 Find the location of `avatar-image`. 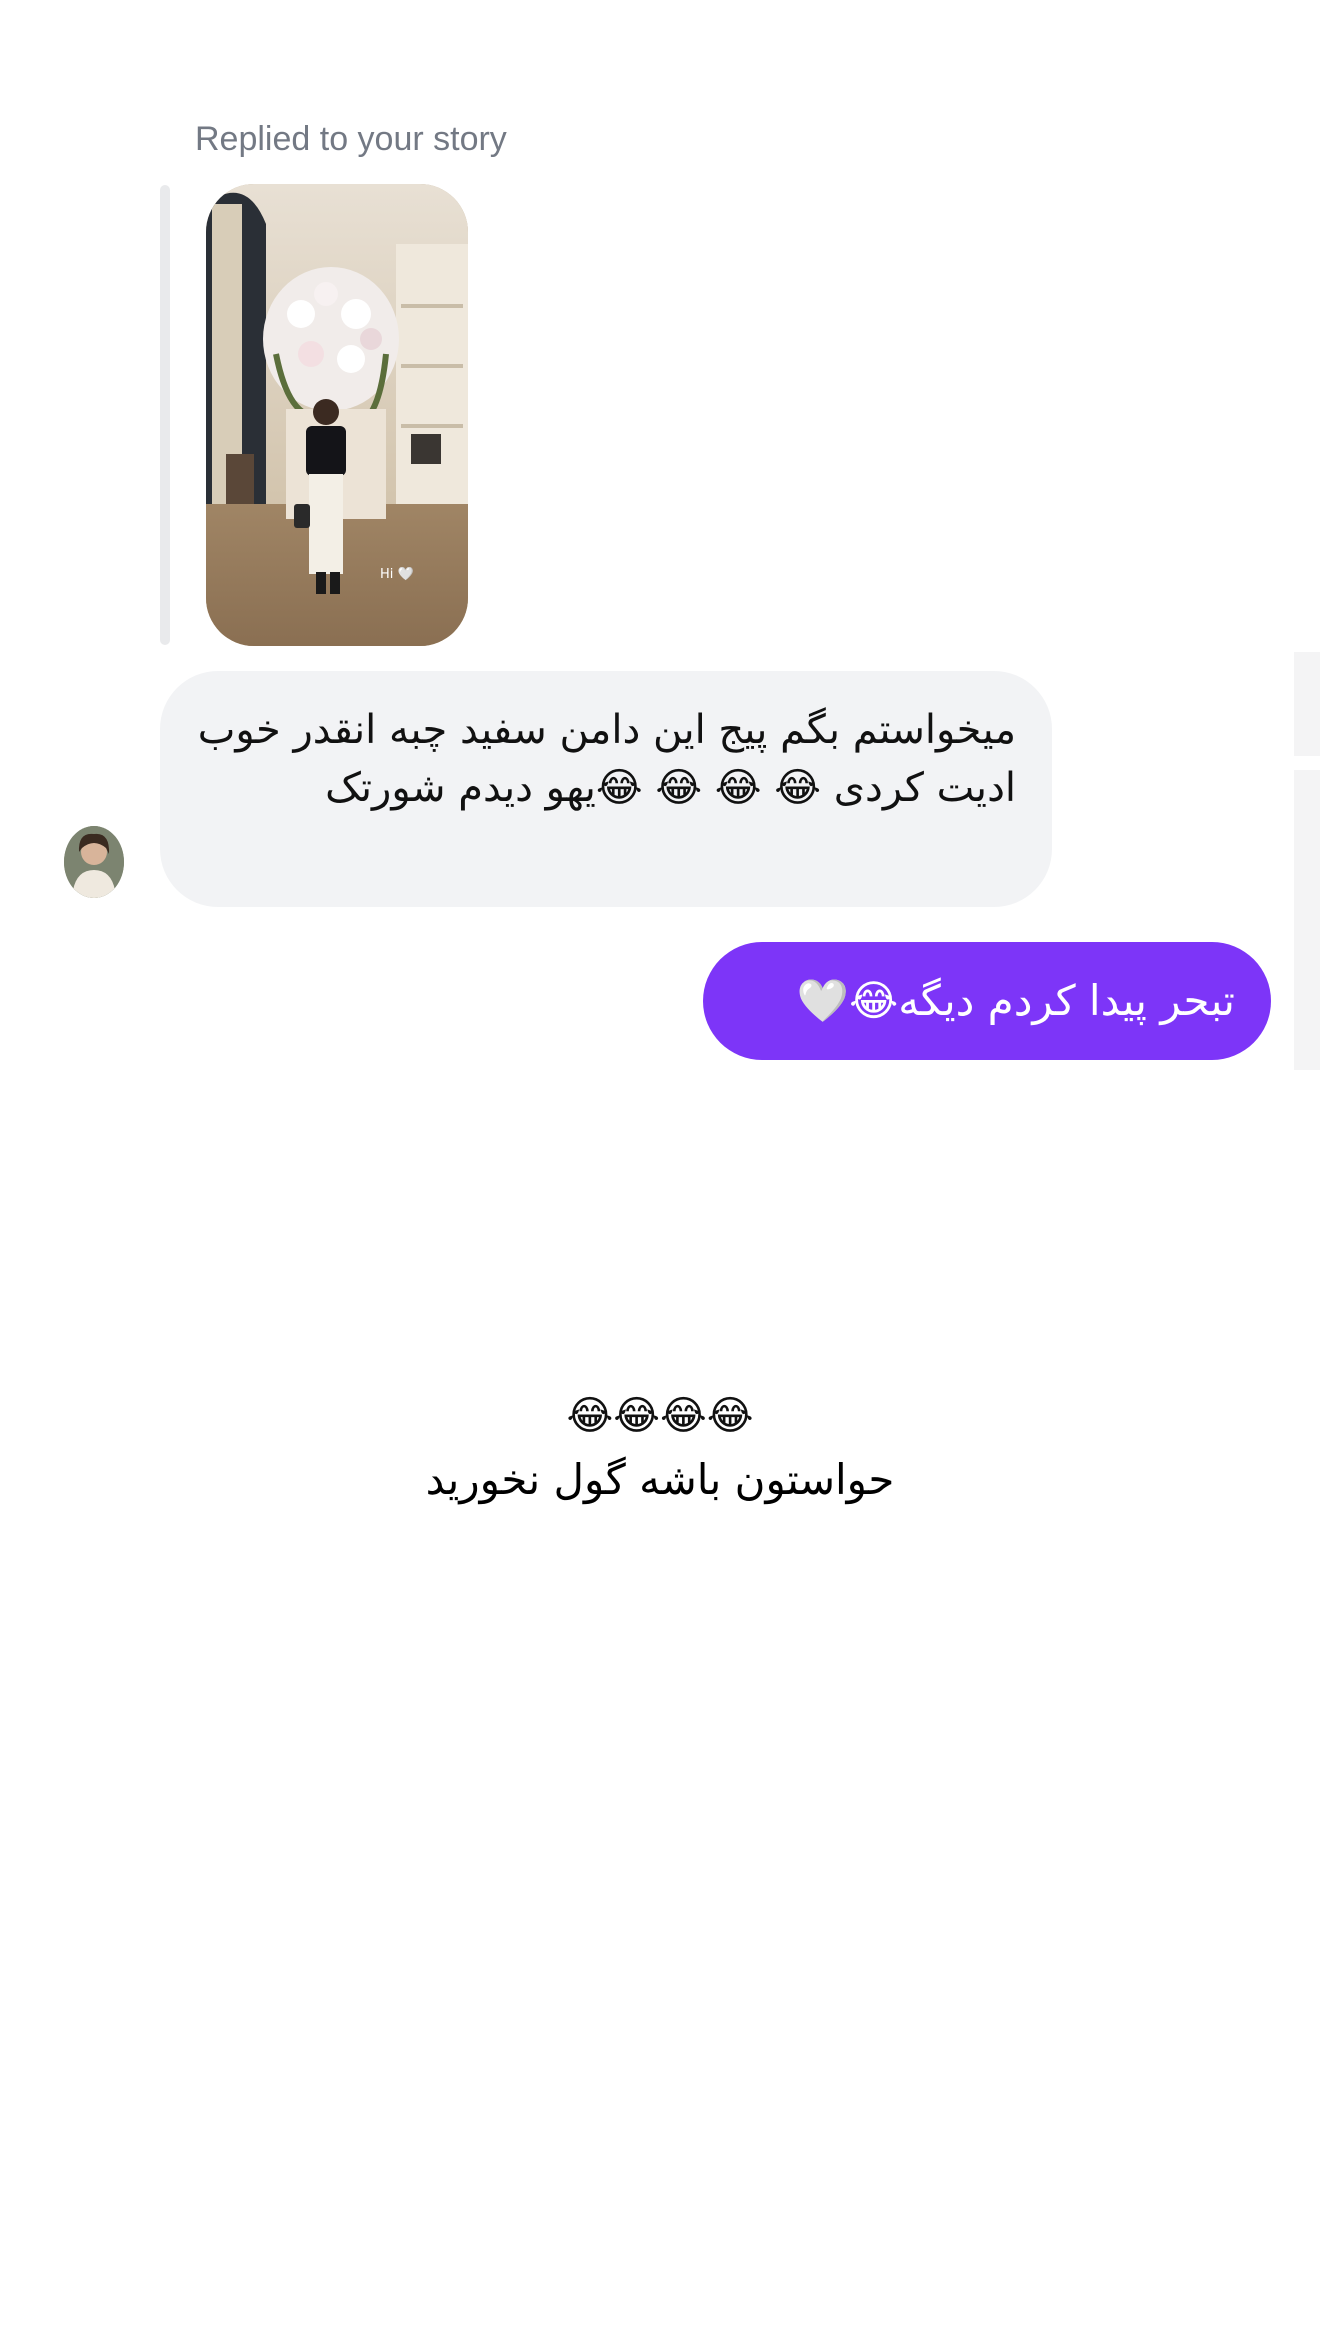

avatar-image is located at coordinates (94, 862).